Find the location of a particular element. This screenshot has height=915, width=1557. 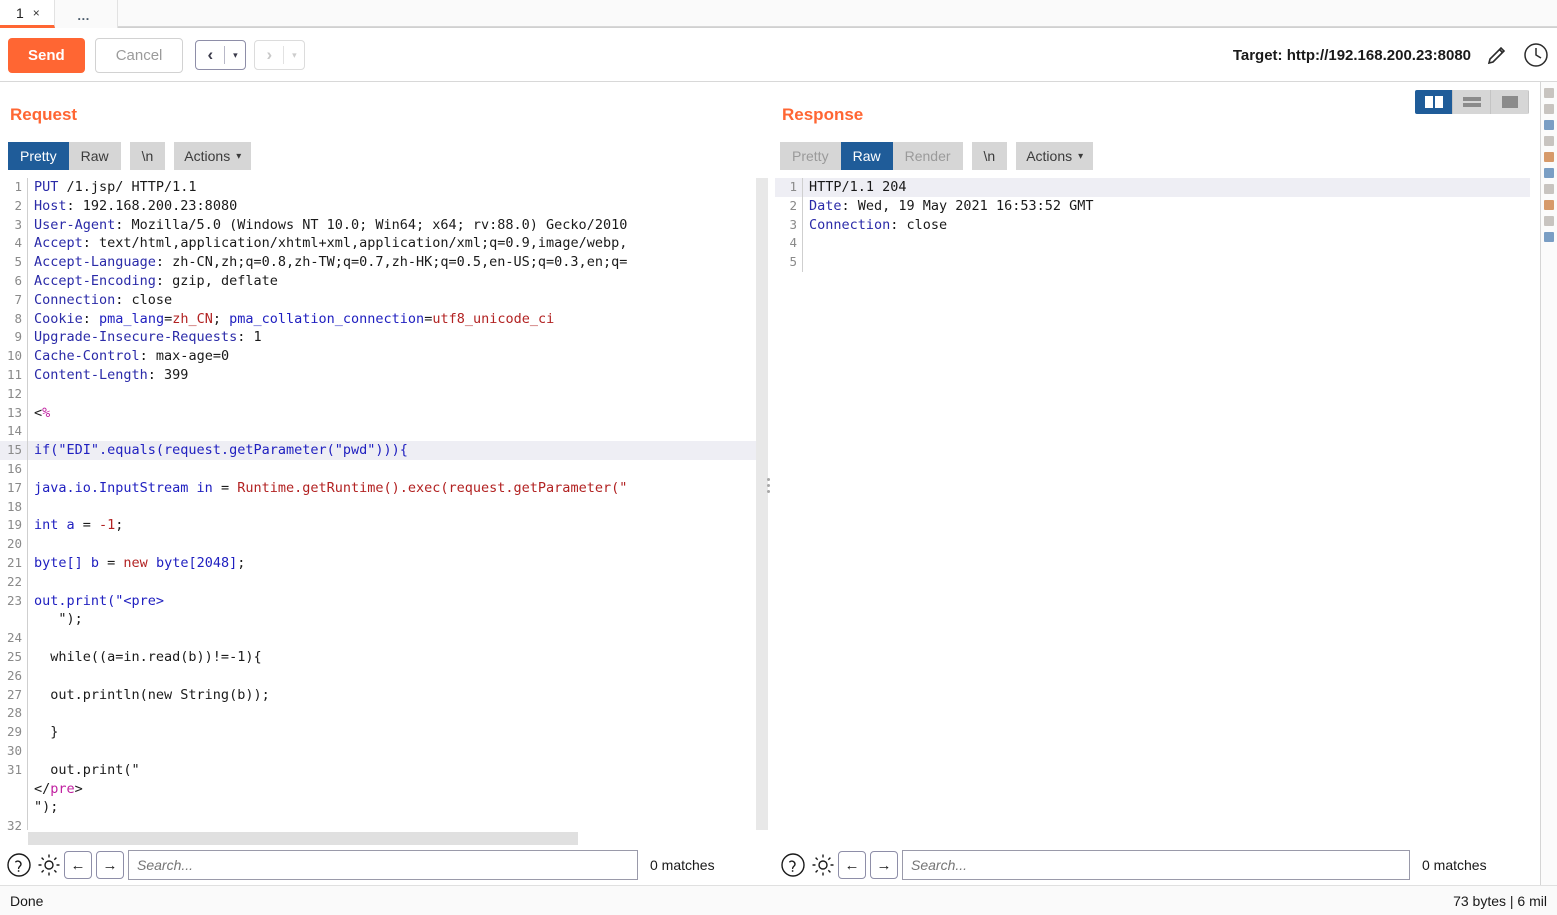

request-search-input is located at coordinates (383, 865).